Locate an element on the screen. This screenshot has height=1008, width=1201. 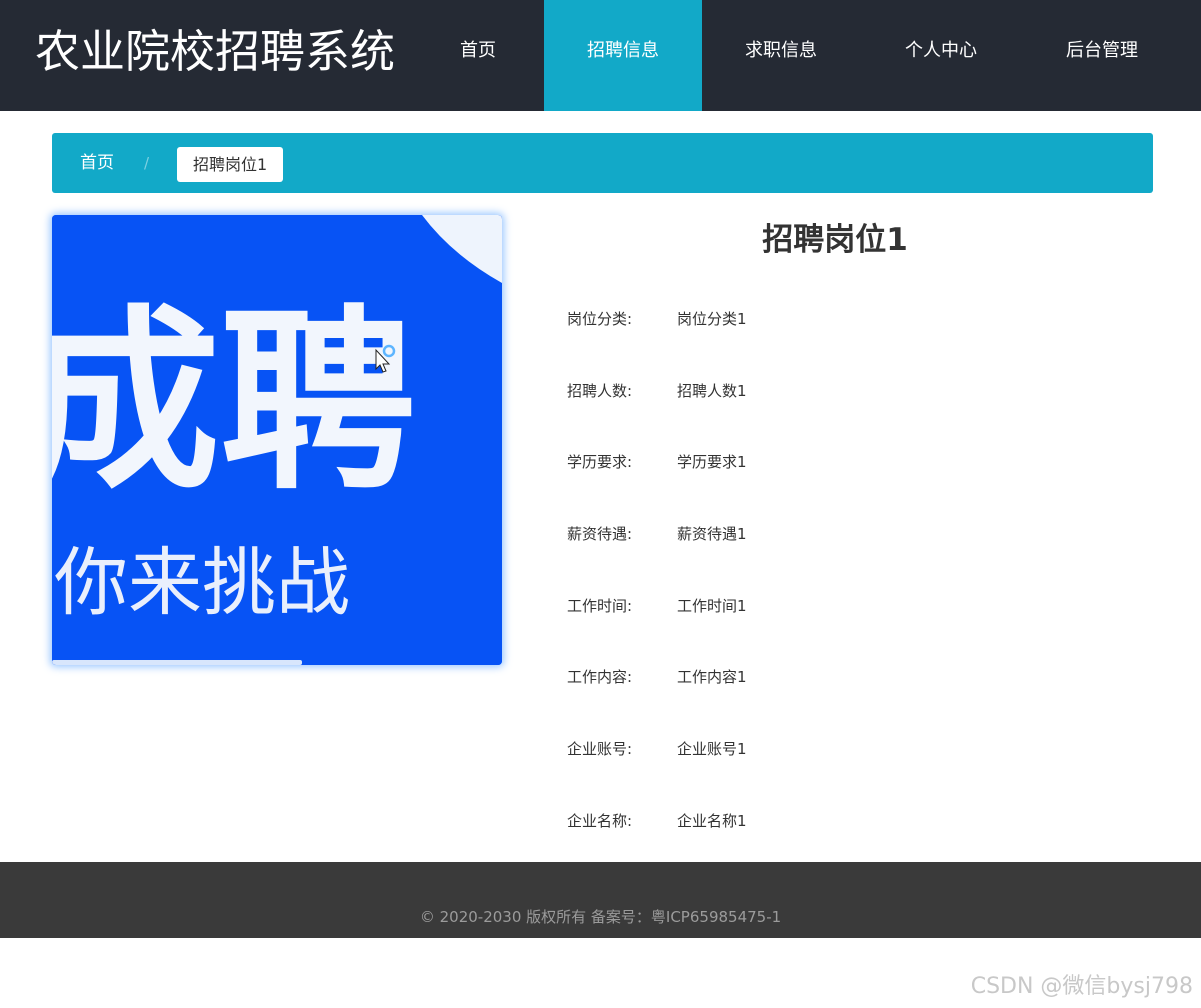
main-nav: 首页 招聘信息 求职信息 个人中心 后台管理 is located at coordinates (800, 55).